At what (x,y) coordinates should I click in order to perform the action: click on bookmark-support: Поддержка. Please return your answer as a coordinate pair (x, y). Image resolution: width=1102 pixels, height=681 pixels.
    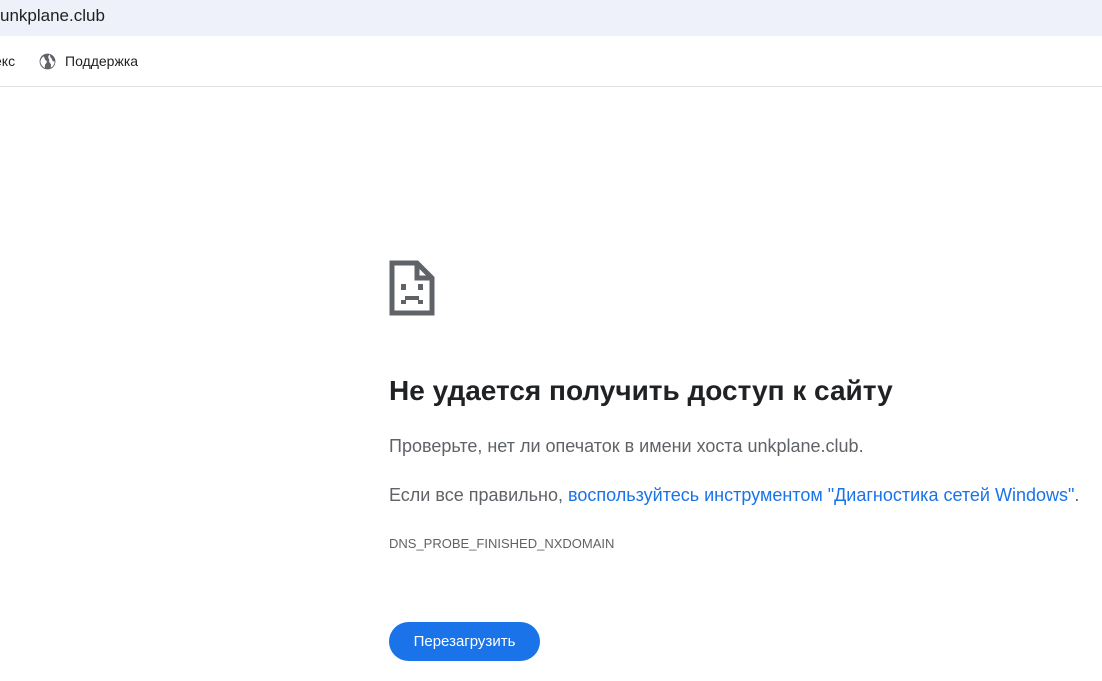
    Looking at the image, I should click on (88, 61).